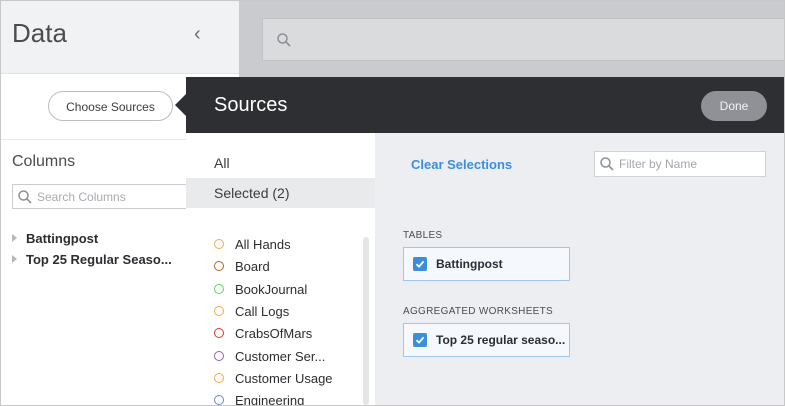 This screenshot has height=406, width=785. I want to click on filter-all-label: All, so click(222, 163).